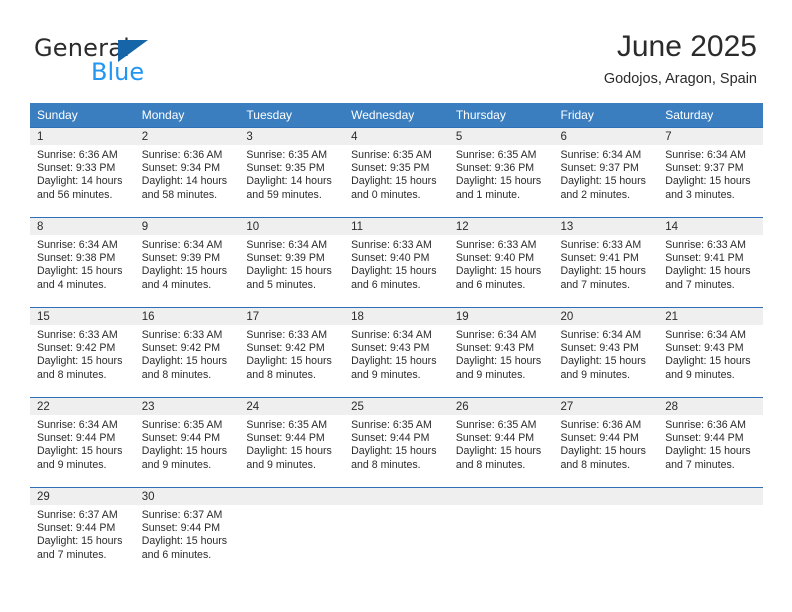 Image resolution: width=792 pixels, height=612 pixels. Describe the element at coordinates (184, 188) in the screenshot. I see `daylight-text: Daylight: 14 hours and 58 minutes.` at that location.